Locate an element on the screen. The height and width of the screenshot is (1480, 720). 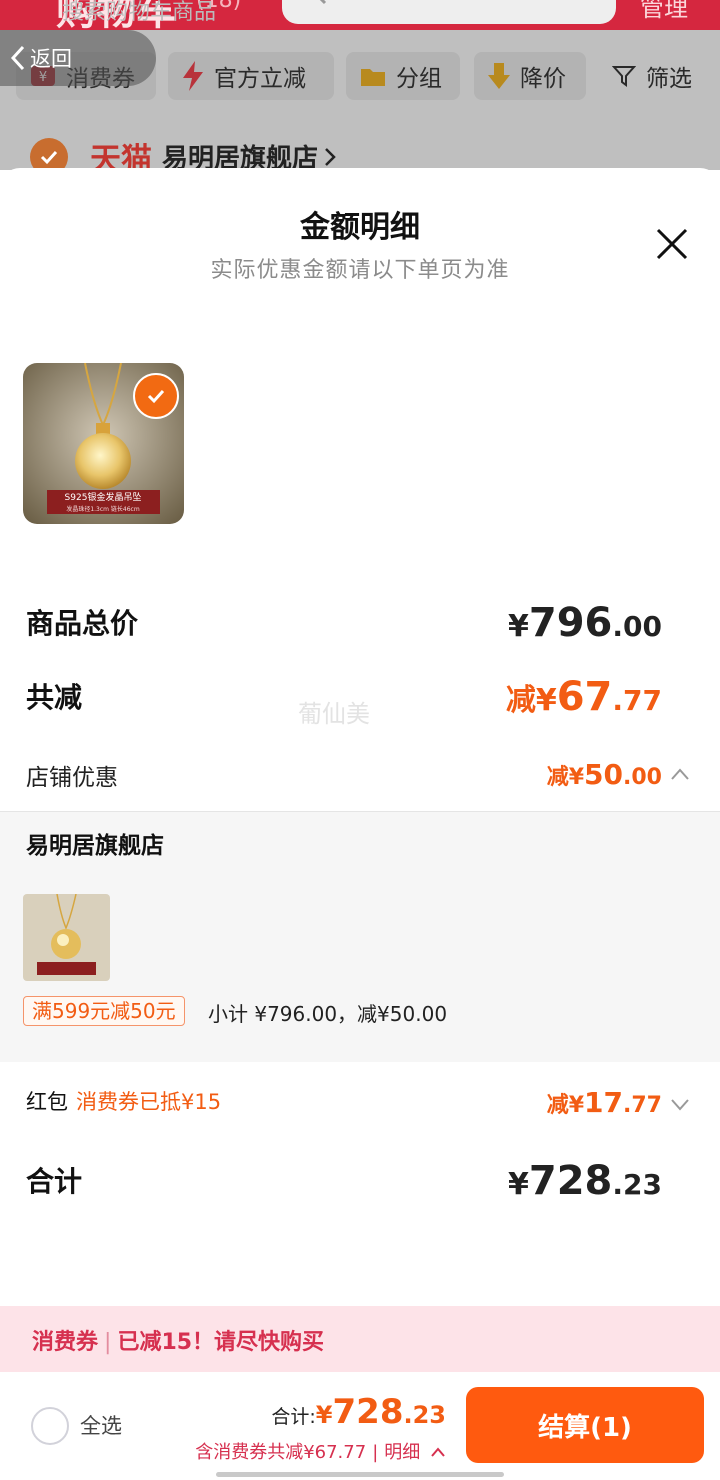
coupon-banner-title: 消费券 is located at coordinates (65, 1342).